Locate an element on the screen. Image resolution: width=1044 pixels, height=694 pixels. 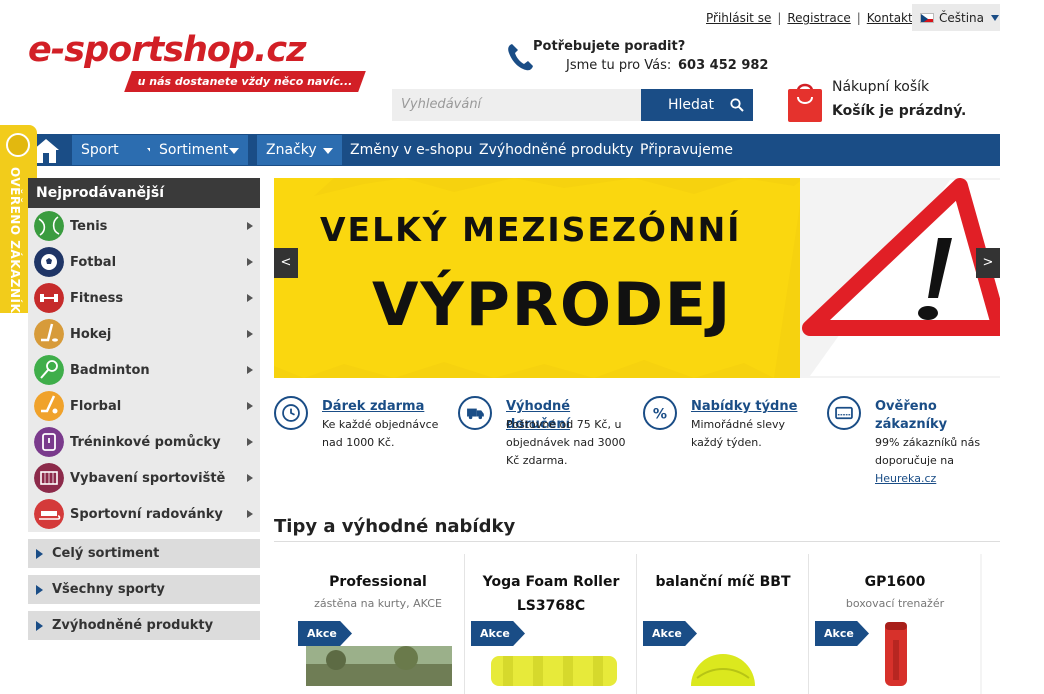
feature-text: každý týden. is located at coordinates (726, 442).